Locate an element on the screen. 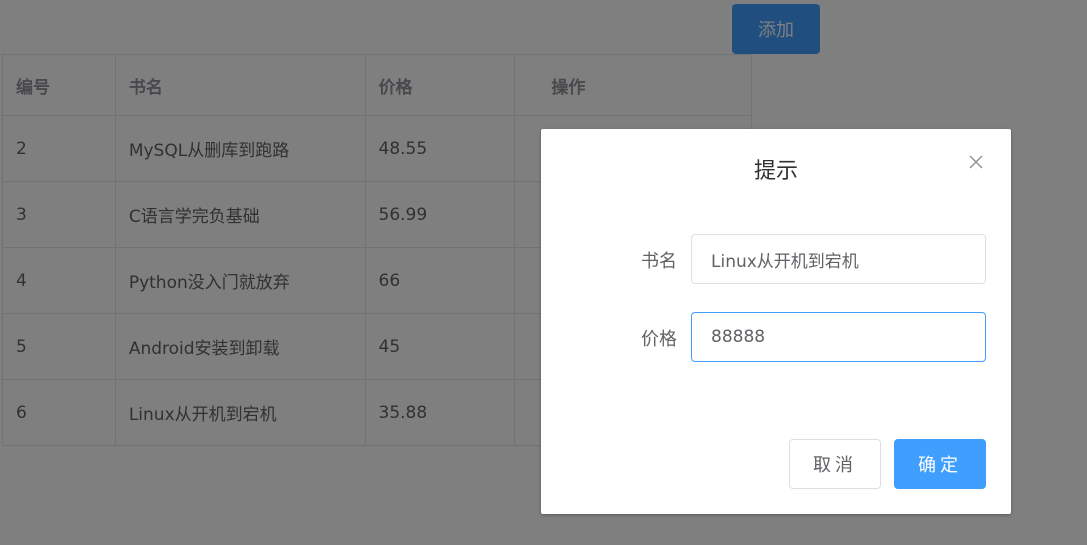  name-input is located at coordinates (838, 259).